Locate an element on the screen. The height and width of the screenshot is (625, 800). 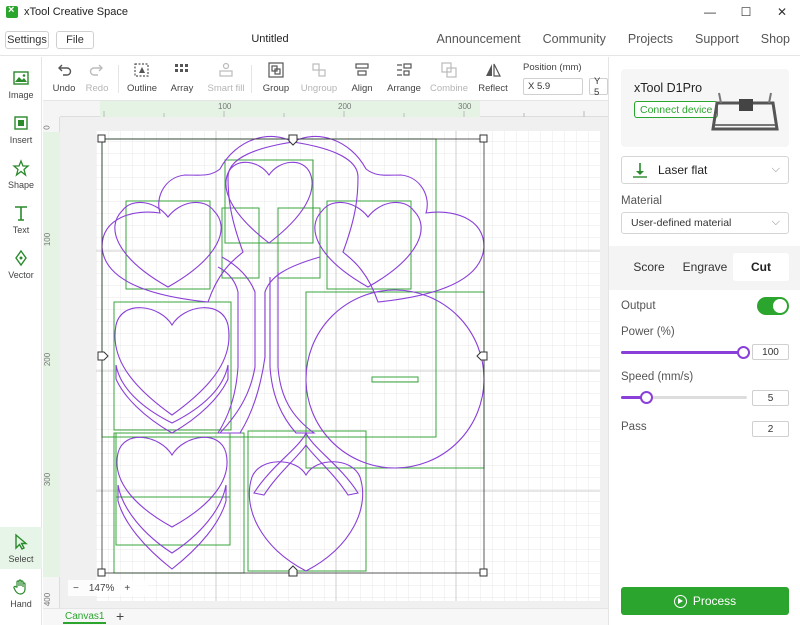
projects-link: Projects is located at coordinates (650, 39).